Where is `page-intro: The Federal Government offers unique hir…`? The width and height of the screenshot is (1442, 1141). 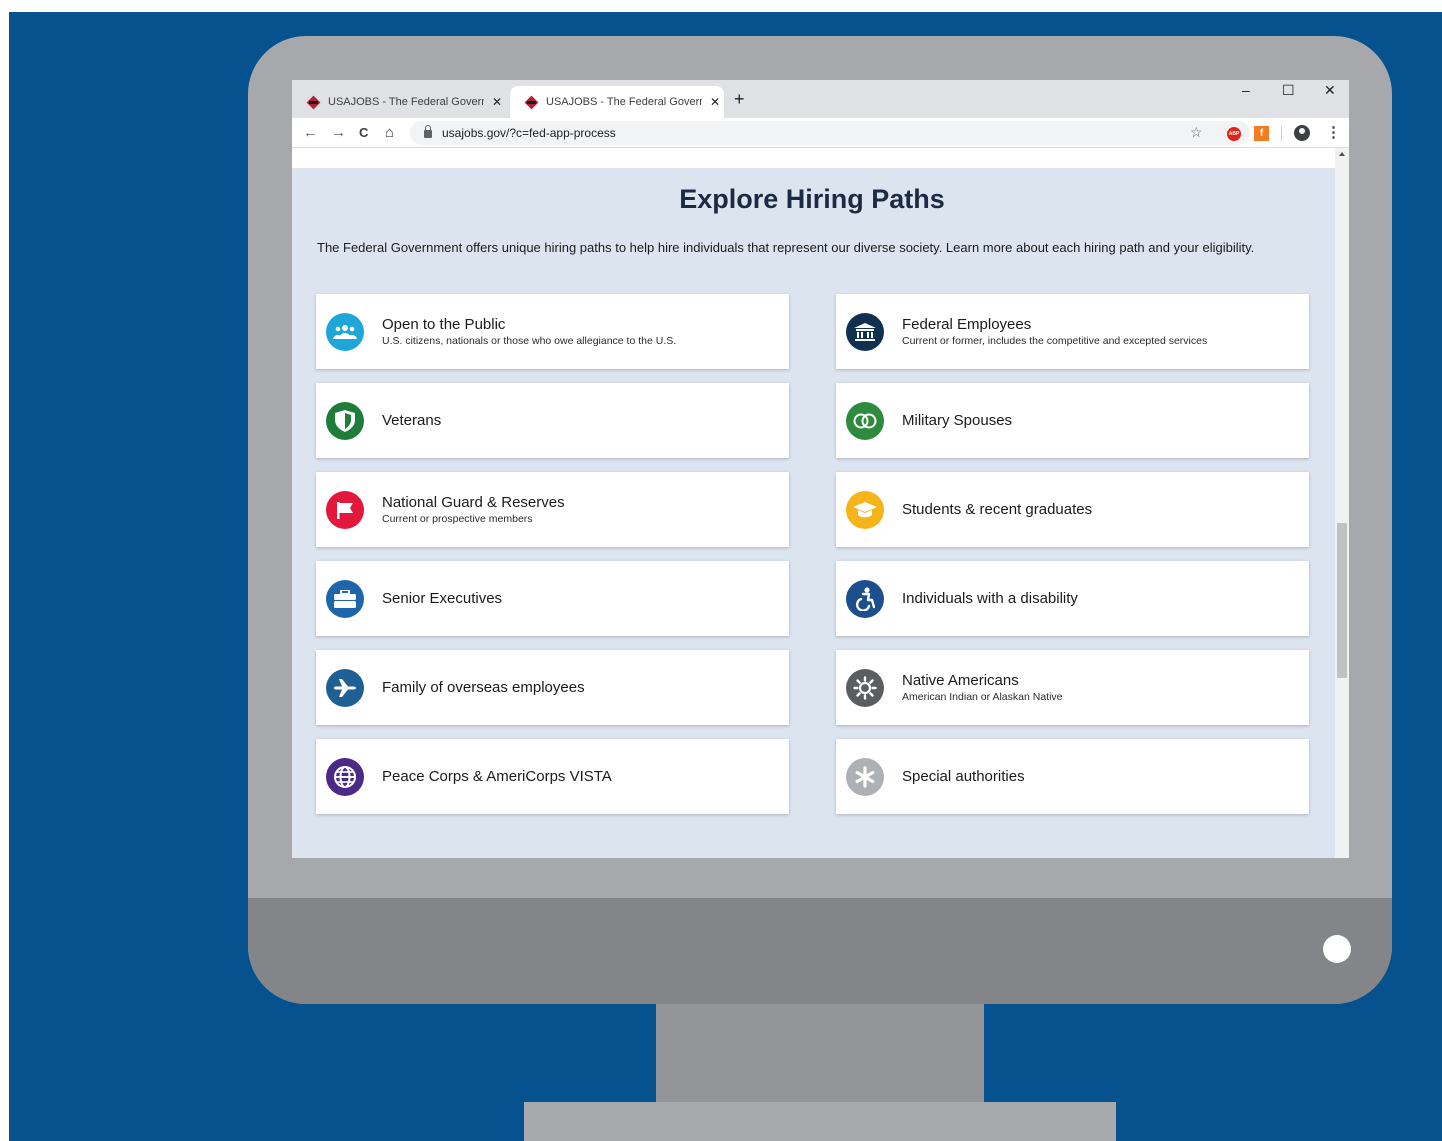 page-intro: The Federal Government offers unique hir… is located at coordinates (786, 247).